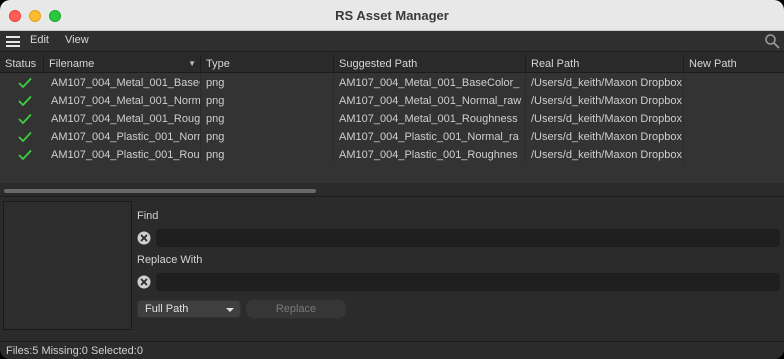 This screenshot has height=359, width=784. Describe the element at coordinates (430, 83) in the screenshot. I see `cell-suggested-path: AM107_004_Metal_001_BaseColor_` at that location.